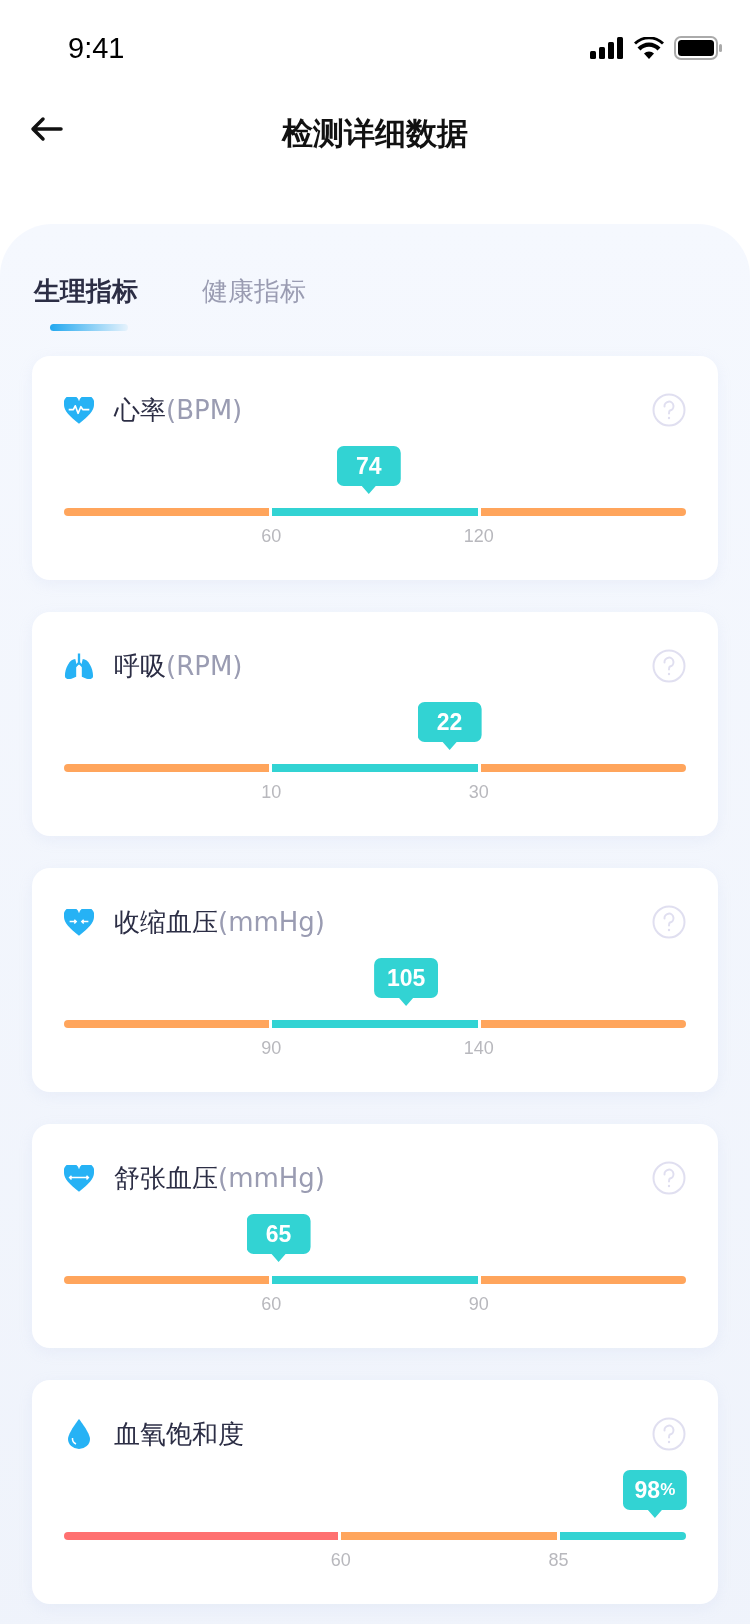  I want to click on back-button, so click(47, 129).